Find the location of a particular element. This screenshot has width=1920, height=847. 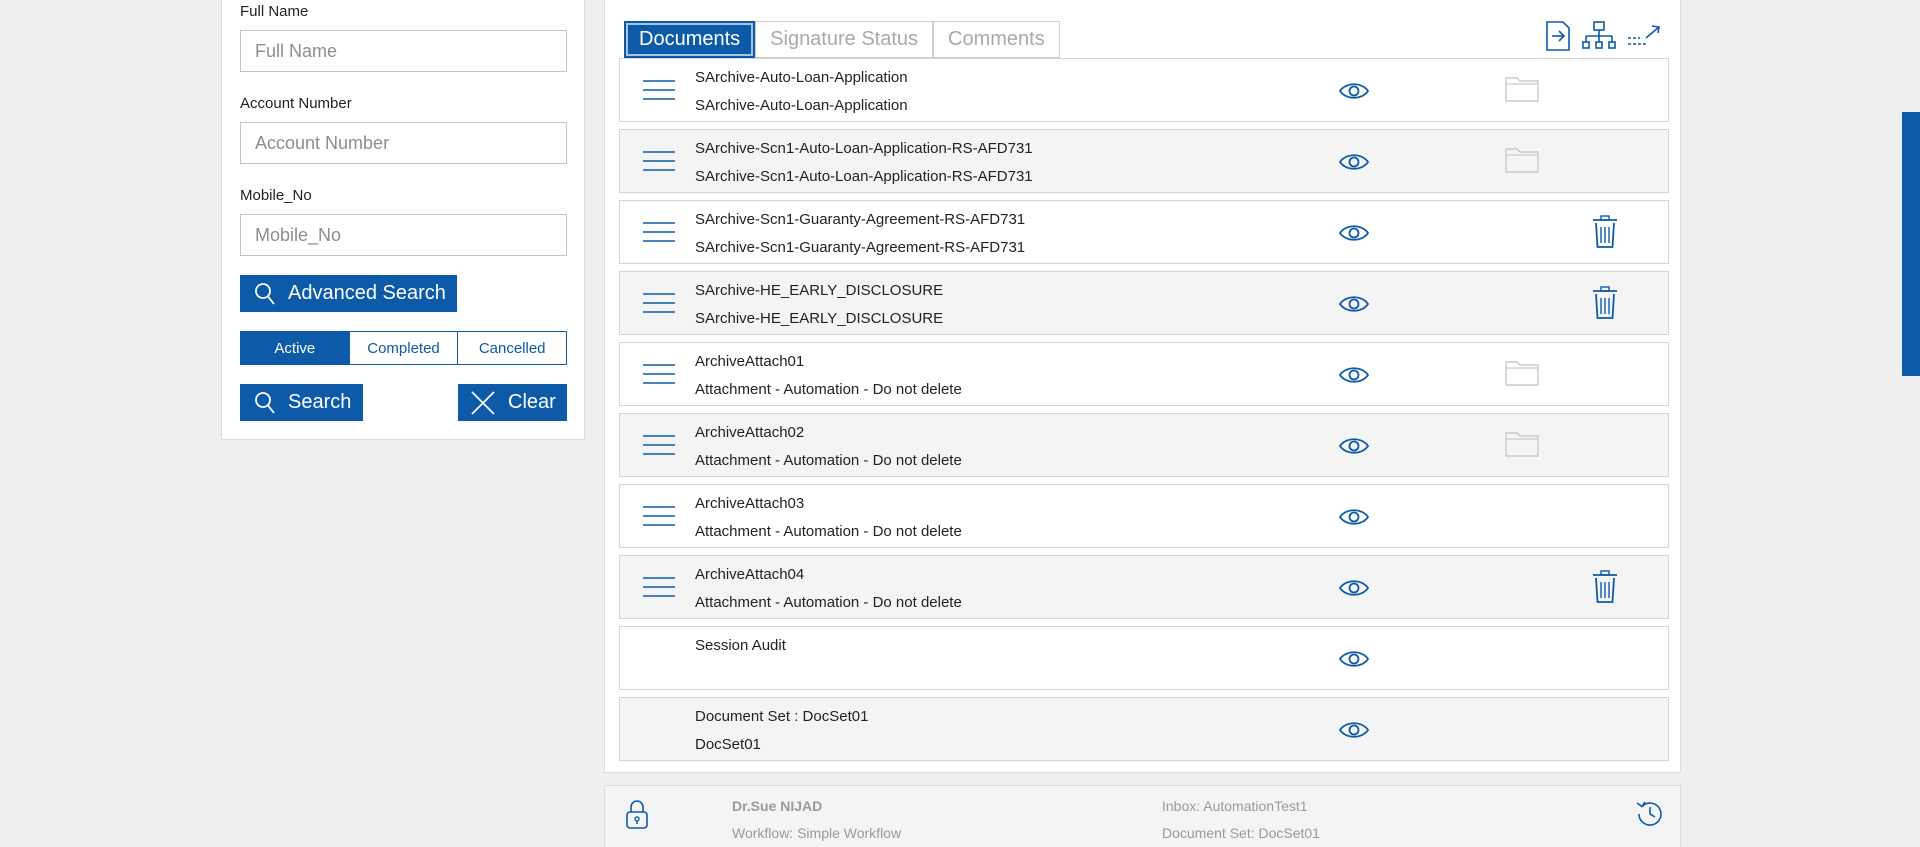

footer-user: Dr.Sue NIJAD is located at coordinates (777, 806).